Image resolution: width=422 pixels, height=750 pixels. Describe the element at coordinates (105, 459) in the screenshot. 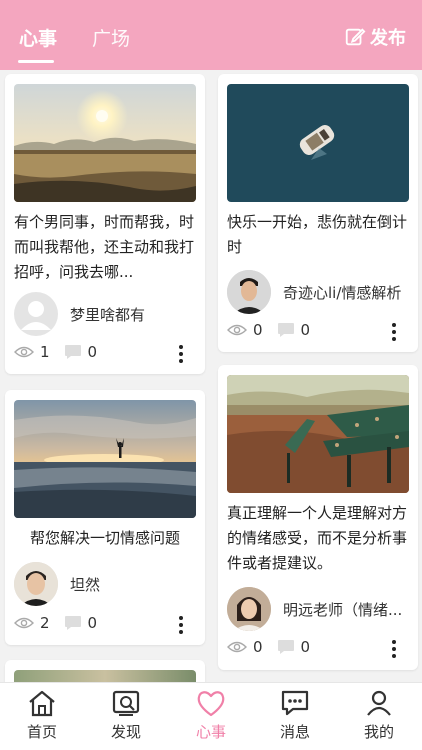

I see `post-image-beach` at that location.